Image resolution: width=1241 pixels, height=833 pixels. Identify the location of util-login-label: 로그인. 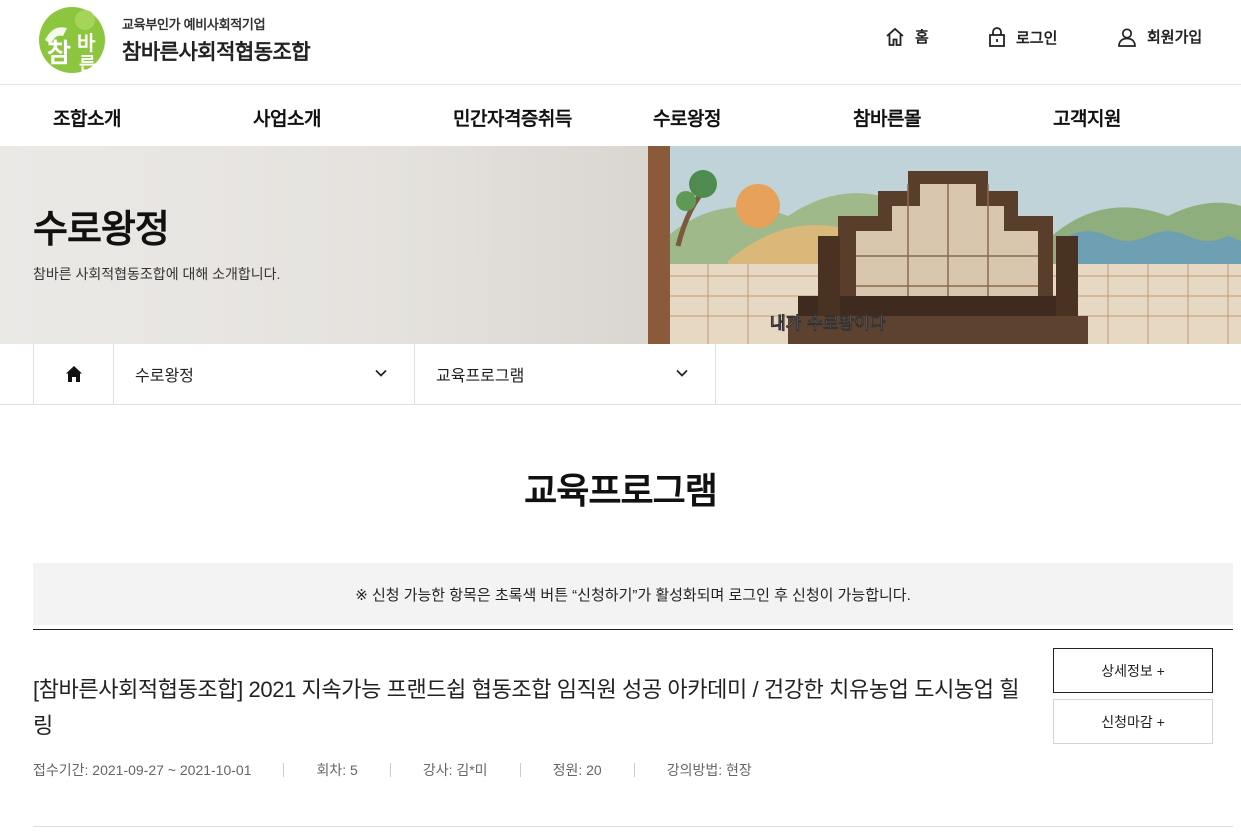
(1037, 38).